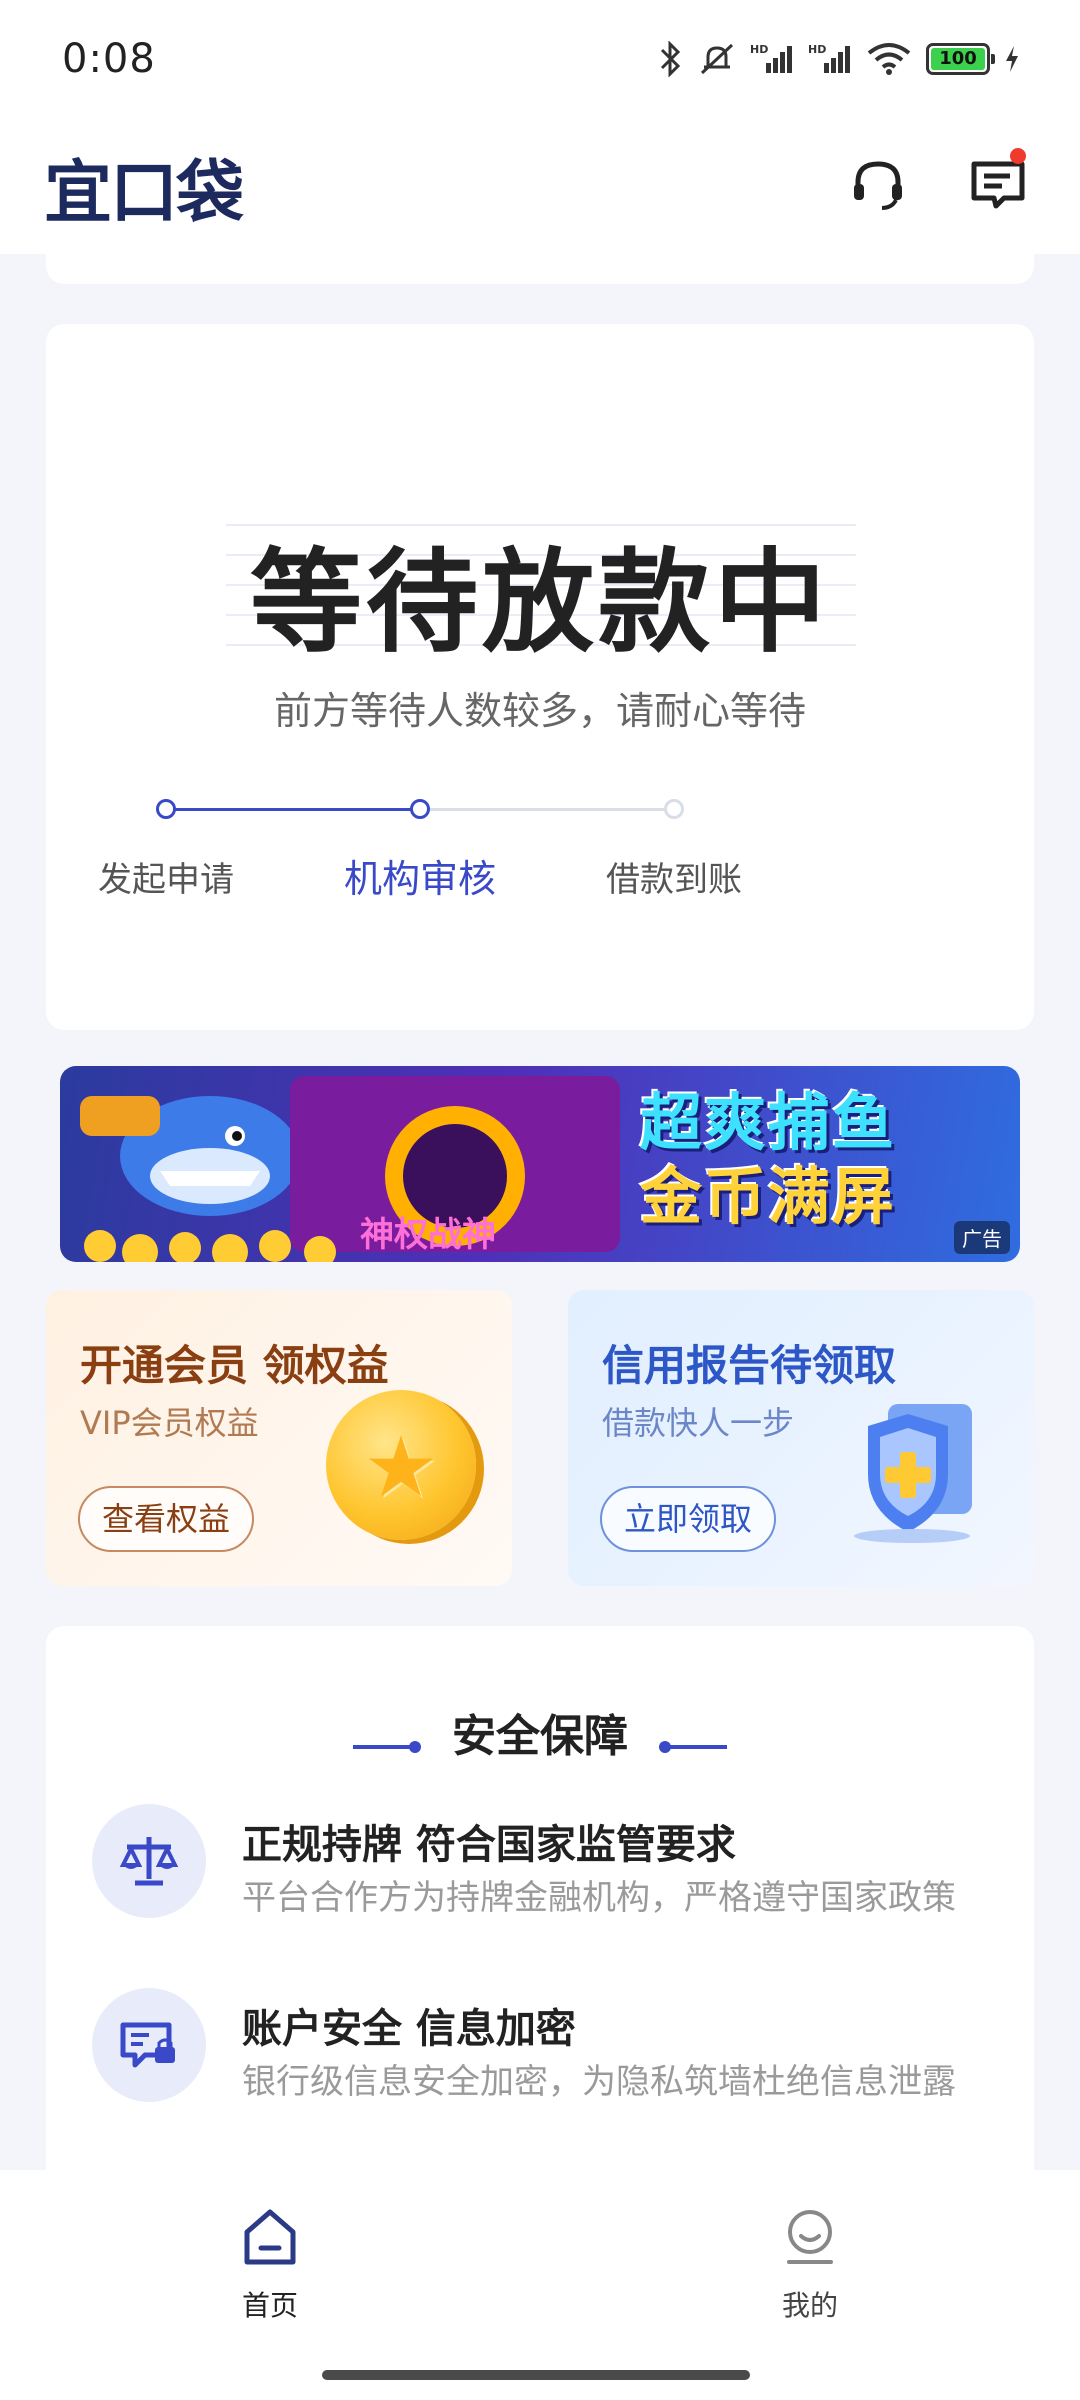 This screenshot has width=1080, height=2400. I want to click on safety-item-title: 正规持牌 符合国家监管要求, so click(489, 1845).